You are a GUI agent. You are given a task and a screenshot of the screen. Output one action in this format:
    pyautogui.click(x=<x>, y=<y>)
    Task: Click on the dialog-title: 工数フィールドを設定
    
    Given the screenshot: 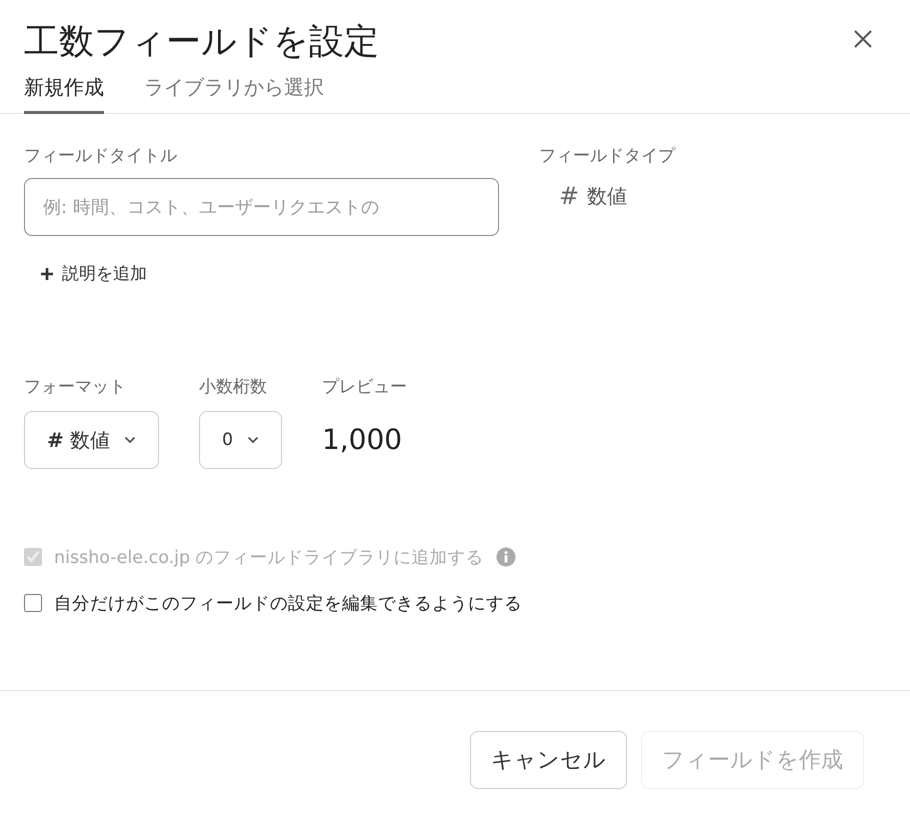 What is the action you would take?
    pyautogui.click(x=201, y=42)
    